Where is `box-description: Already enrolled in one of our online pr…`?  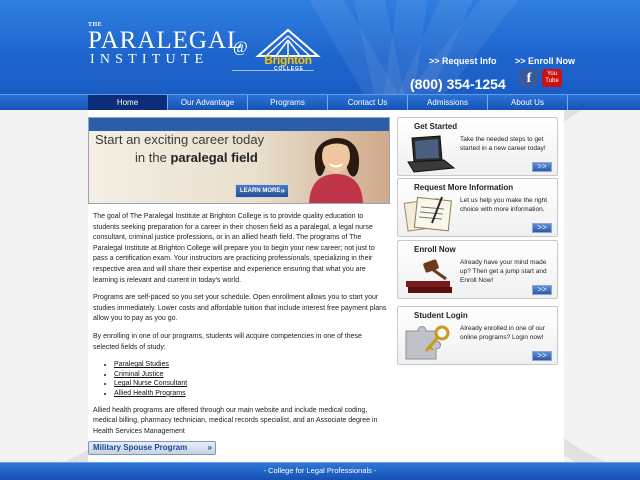 box-description: Already enrolled in one of our online pr… is located at coordinates (502, 333).